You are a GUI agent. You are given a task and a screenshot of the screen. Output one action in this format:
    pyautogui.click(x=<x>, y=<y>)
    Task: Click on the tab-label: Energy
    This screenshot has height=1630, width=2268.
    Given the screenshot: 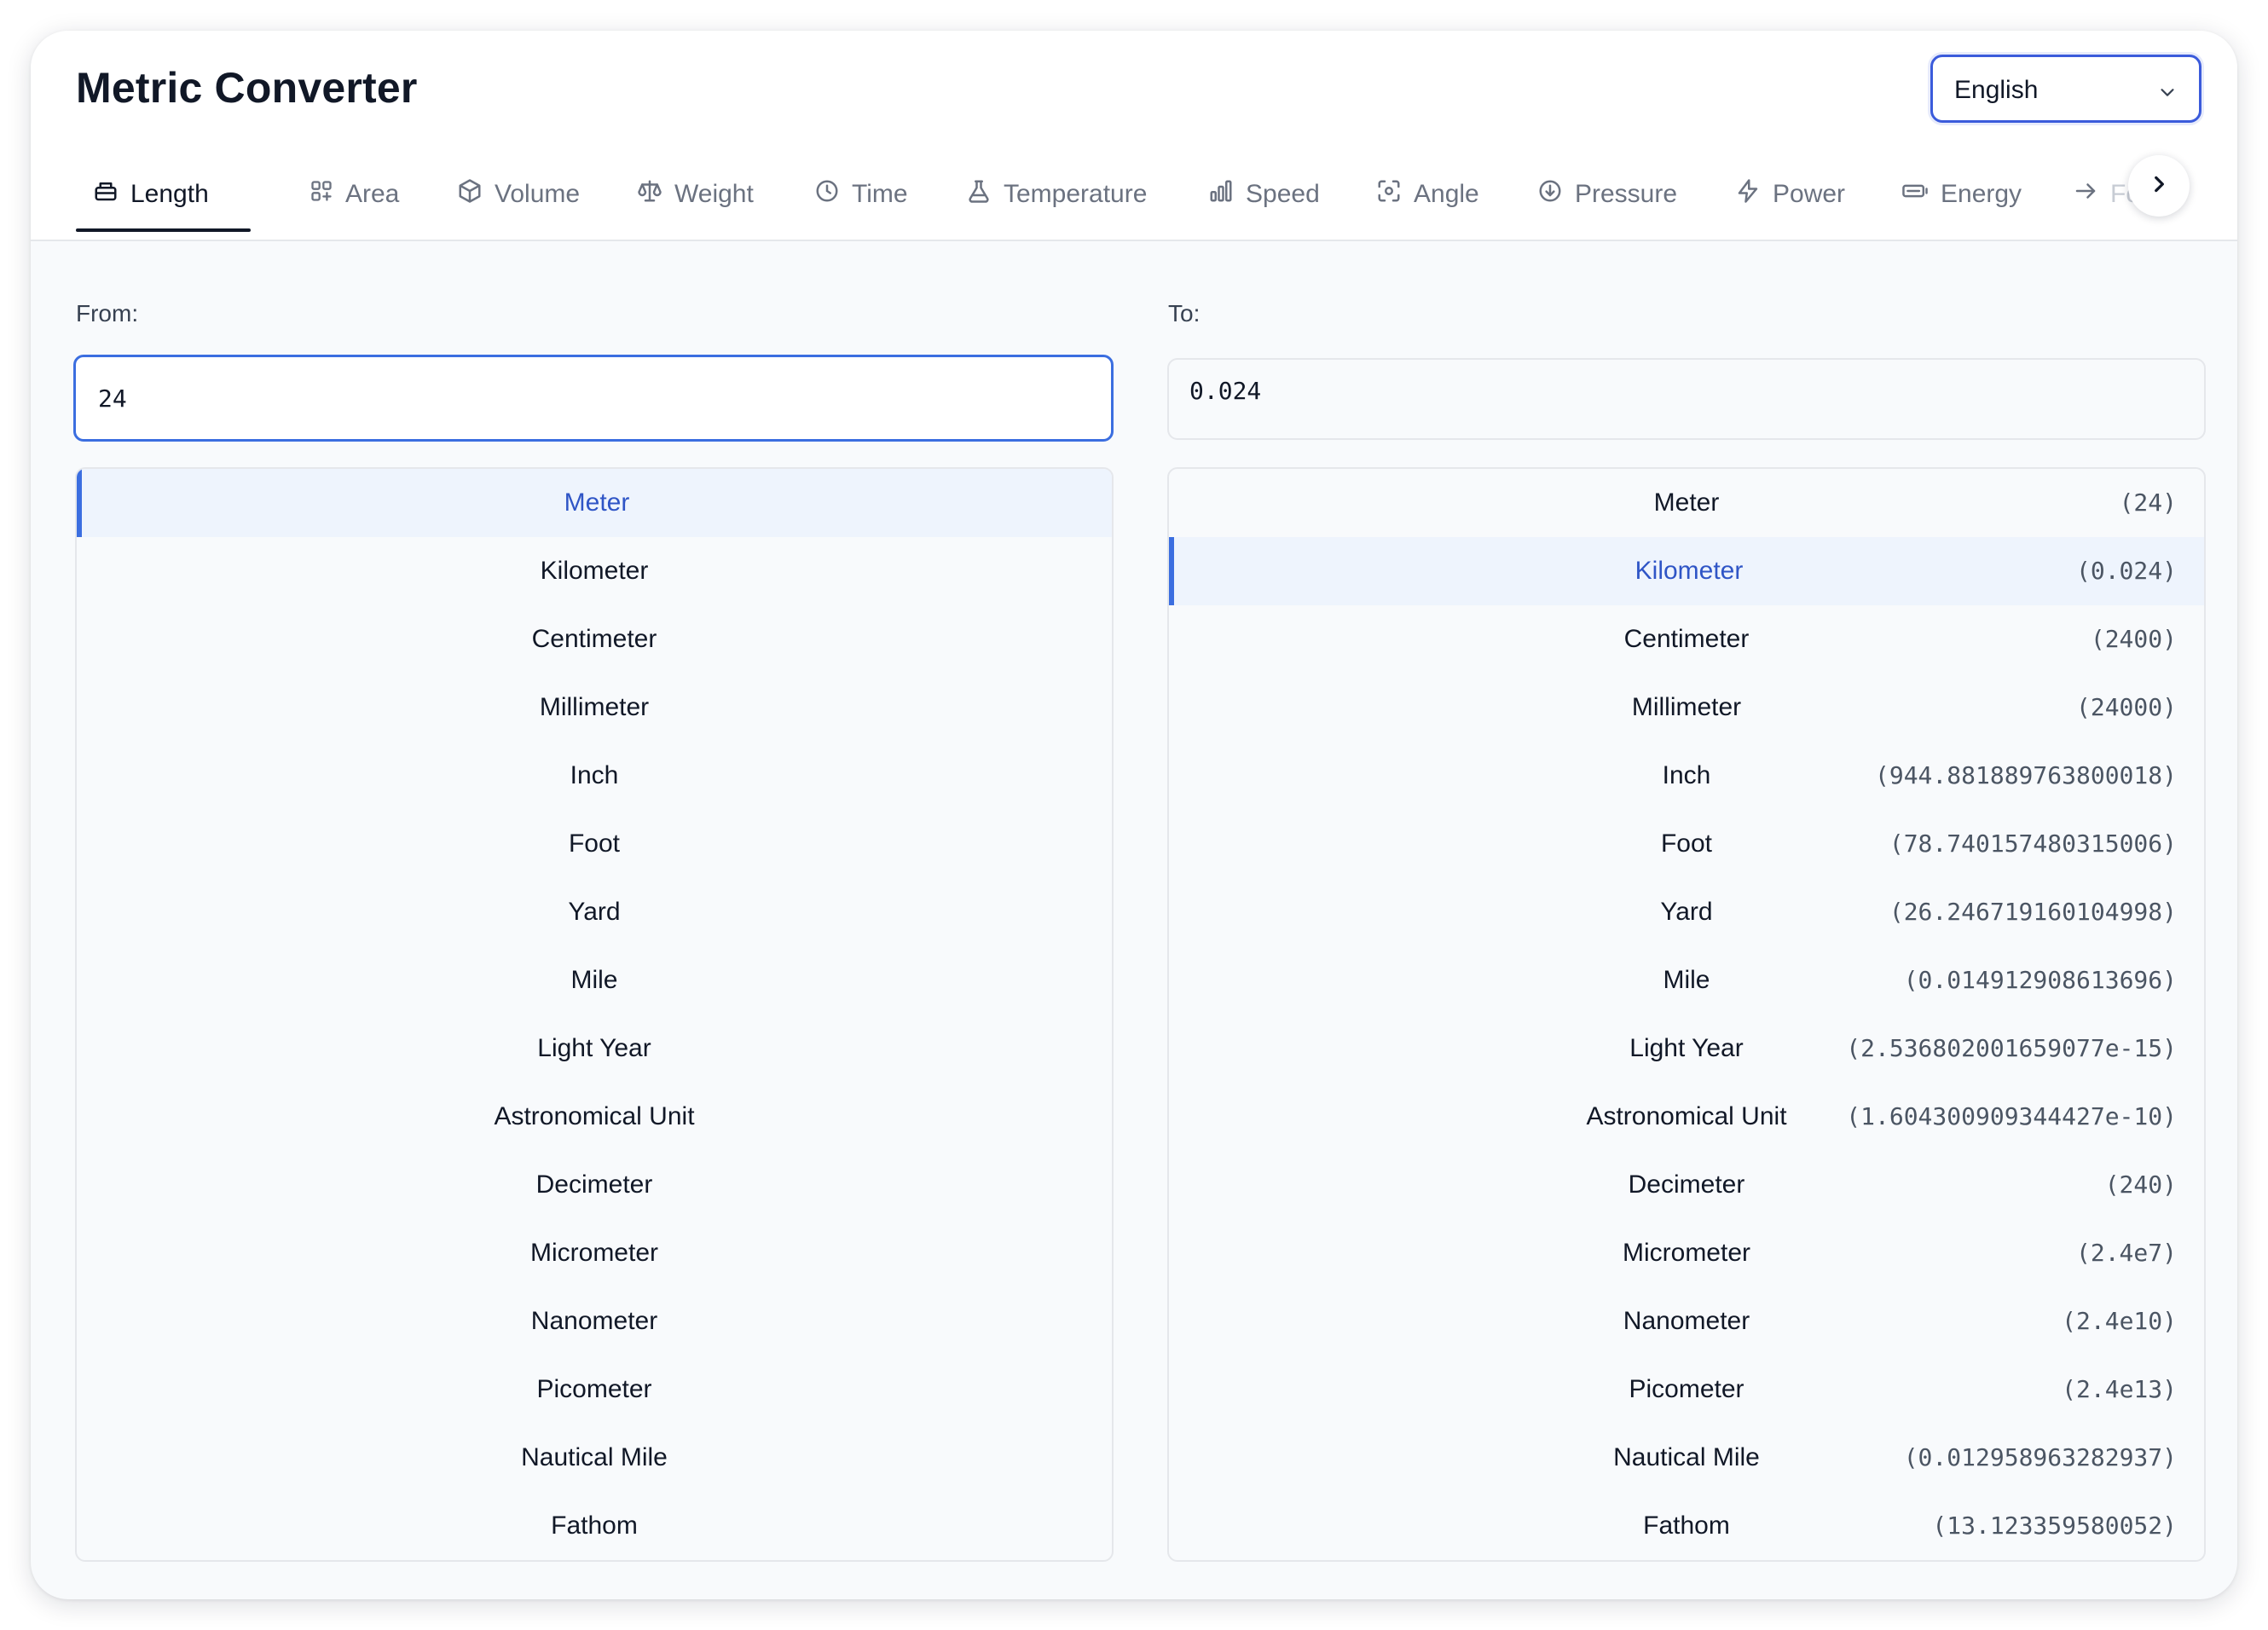 What is the action you would take?
    pyautogui.click(x=1982, y=194)
    